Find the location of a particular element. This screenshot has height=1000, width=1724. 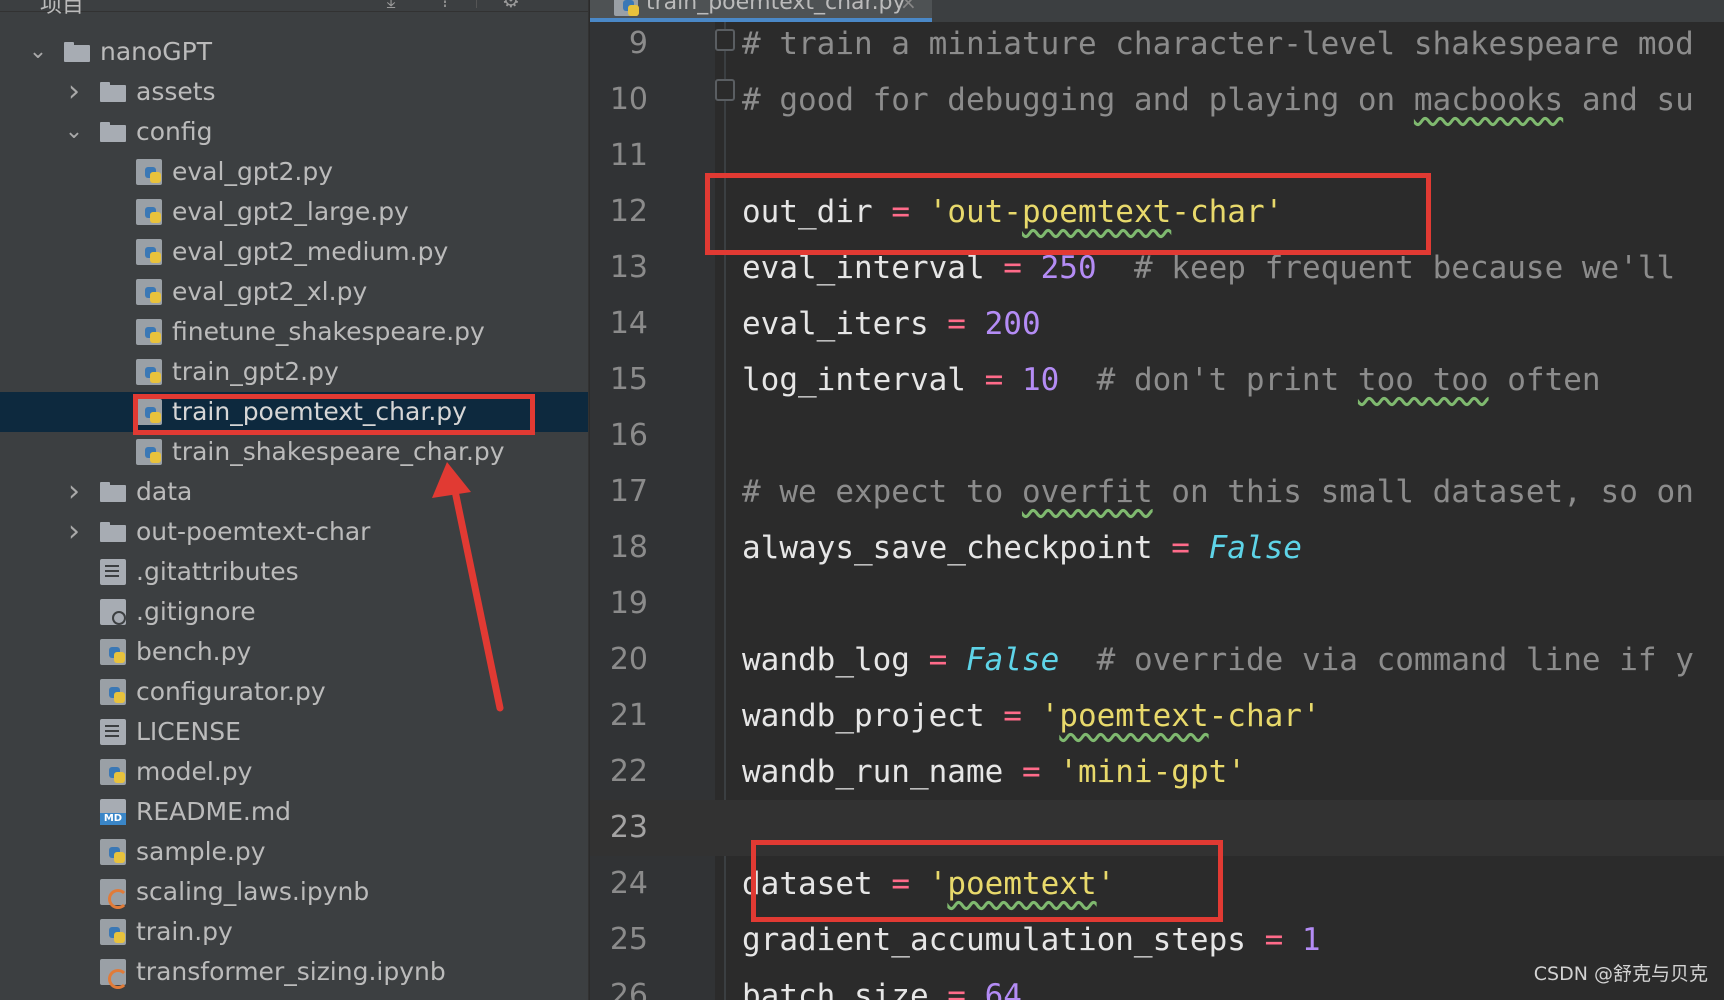

code-text: always_save_checkpoint = False is located at coordinates (1022, 548).